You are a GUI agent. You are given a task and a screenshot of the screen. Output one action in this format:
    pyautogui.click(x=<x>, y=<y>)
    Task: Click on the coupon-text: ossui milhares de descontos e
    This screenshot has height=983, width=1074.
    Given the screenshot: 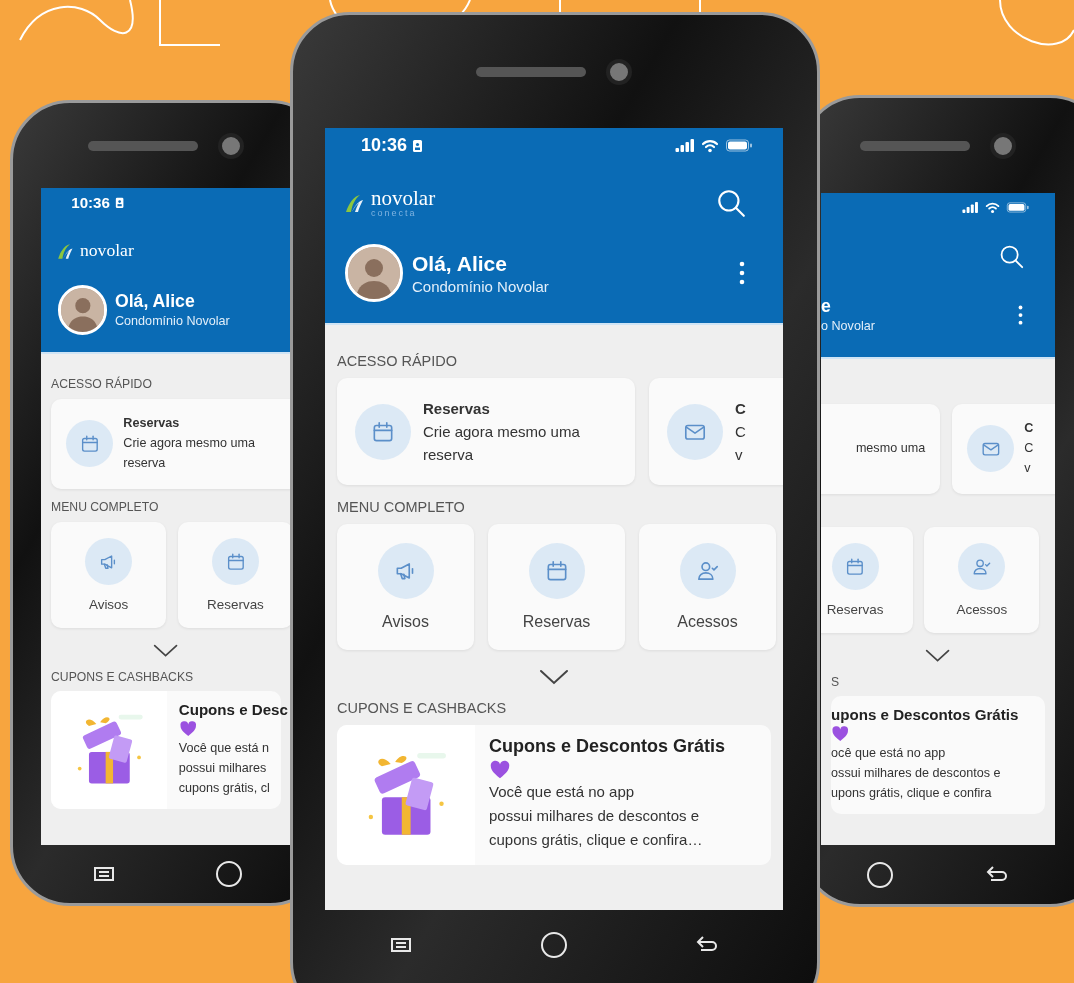 What is the action you would take?
    pyautogui.click(x=916, y=773)
    